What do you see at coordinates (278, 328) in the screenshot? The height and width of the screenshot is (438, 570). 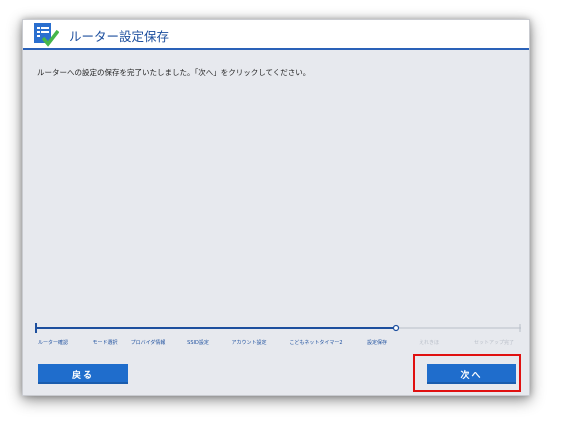 I see `progress-track` at bounding box center [278, 328].